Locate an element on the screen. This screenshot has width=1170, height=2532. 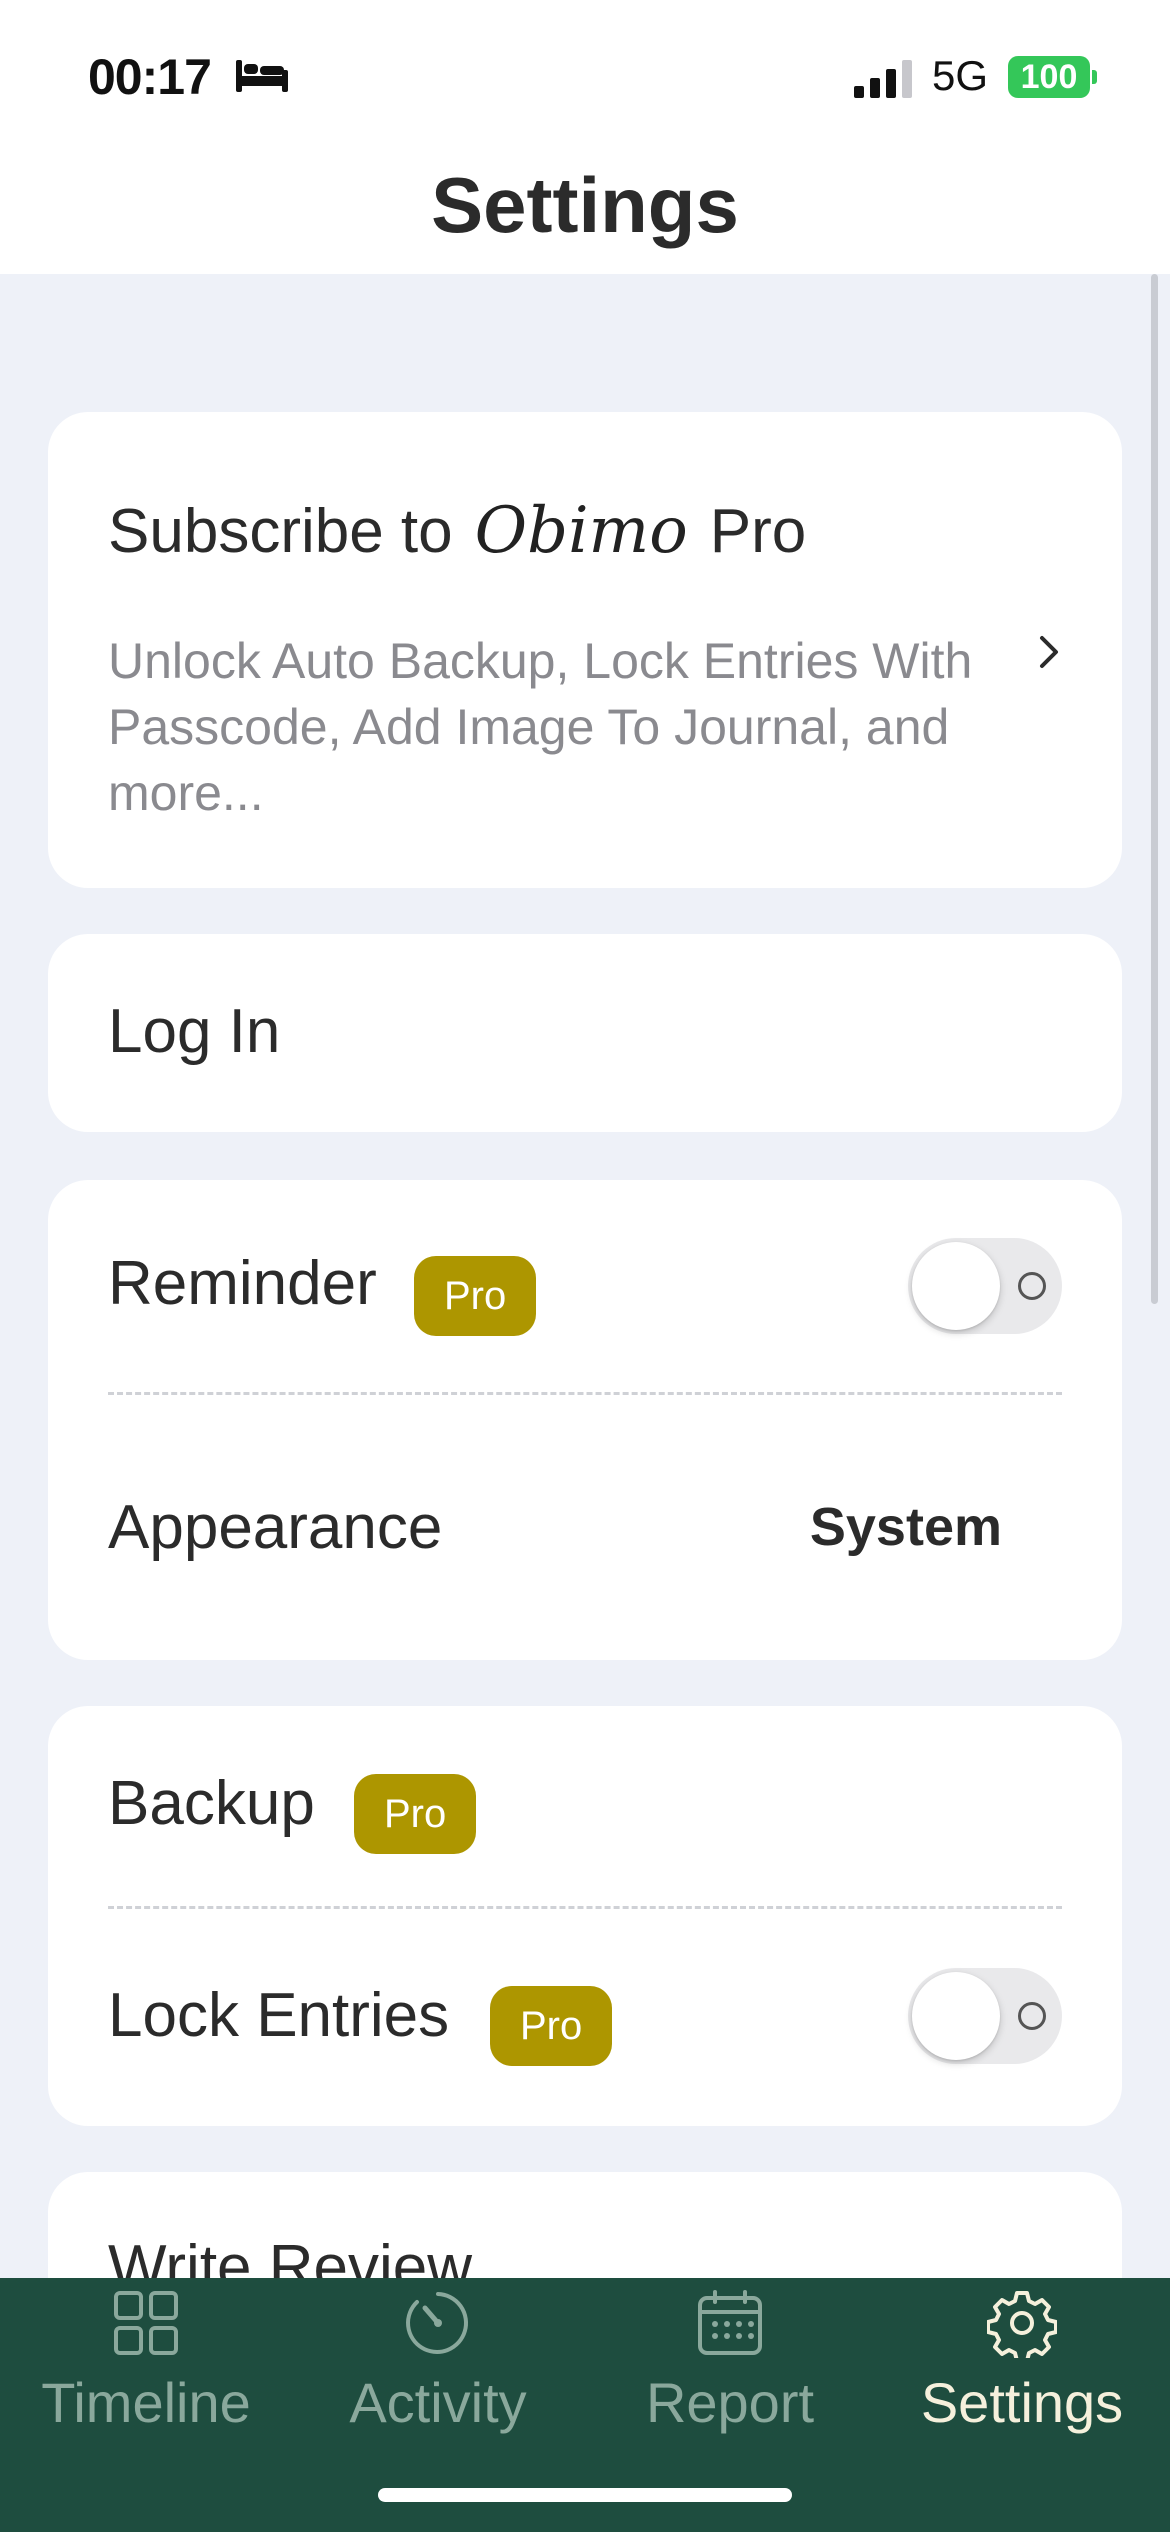
tab-settings: Settings is located at coordinates (1022, 2368).